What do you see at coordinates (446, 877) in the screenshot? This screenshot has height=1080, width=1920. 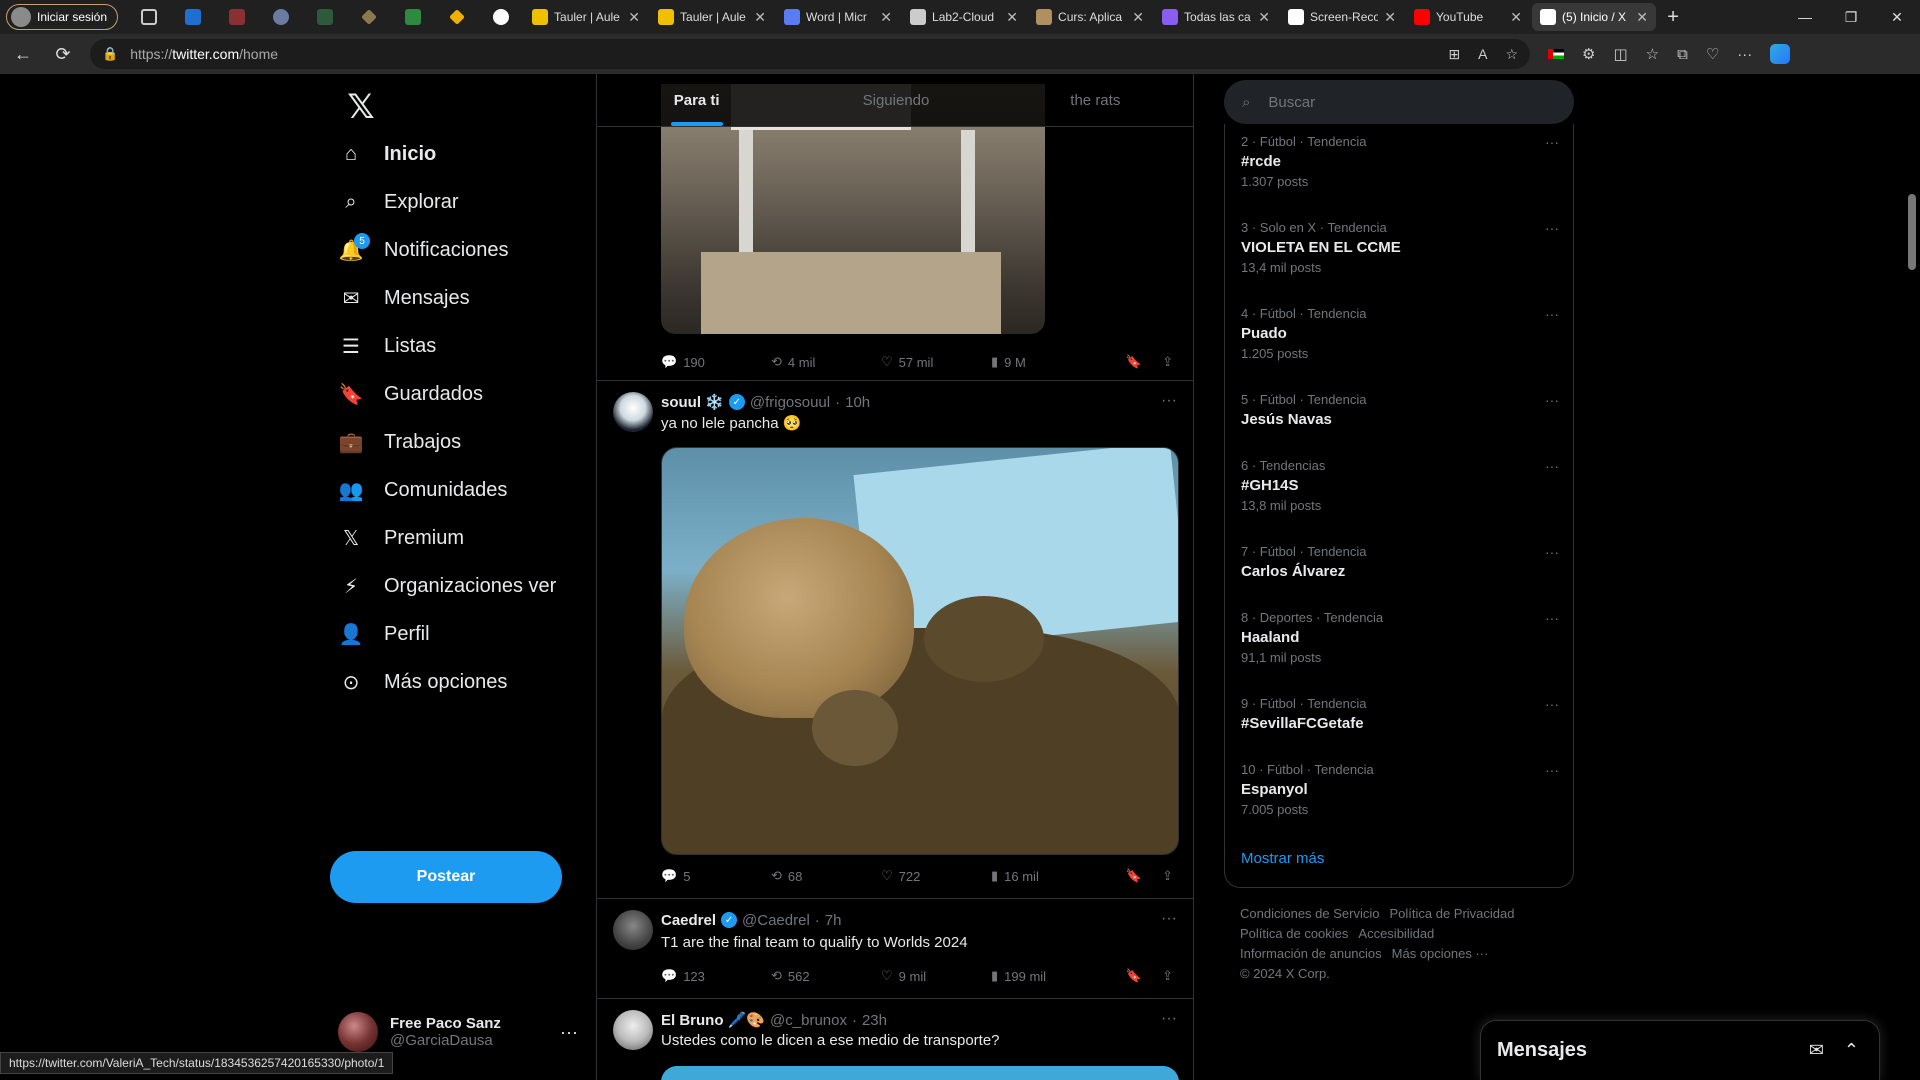 I see `post-button: Postear` at bounding box center [446, 877].